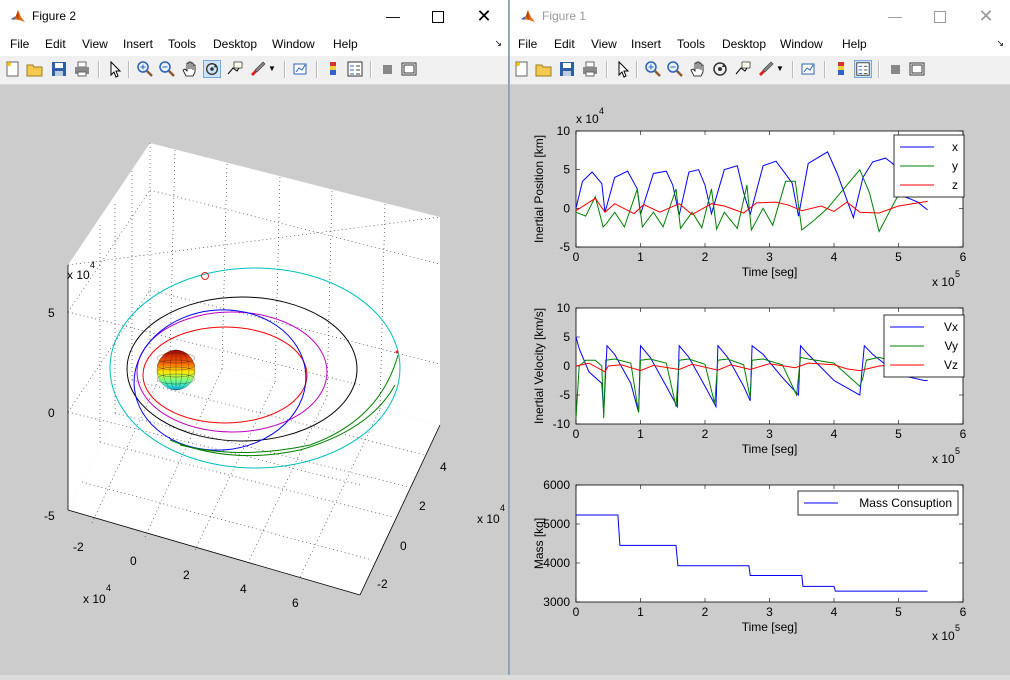  I want to click on legend: xyz, so click(929, 166).